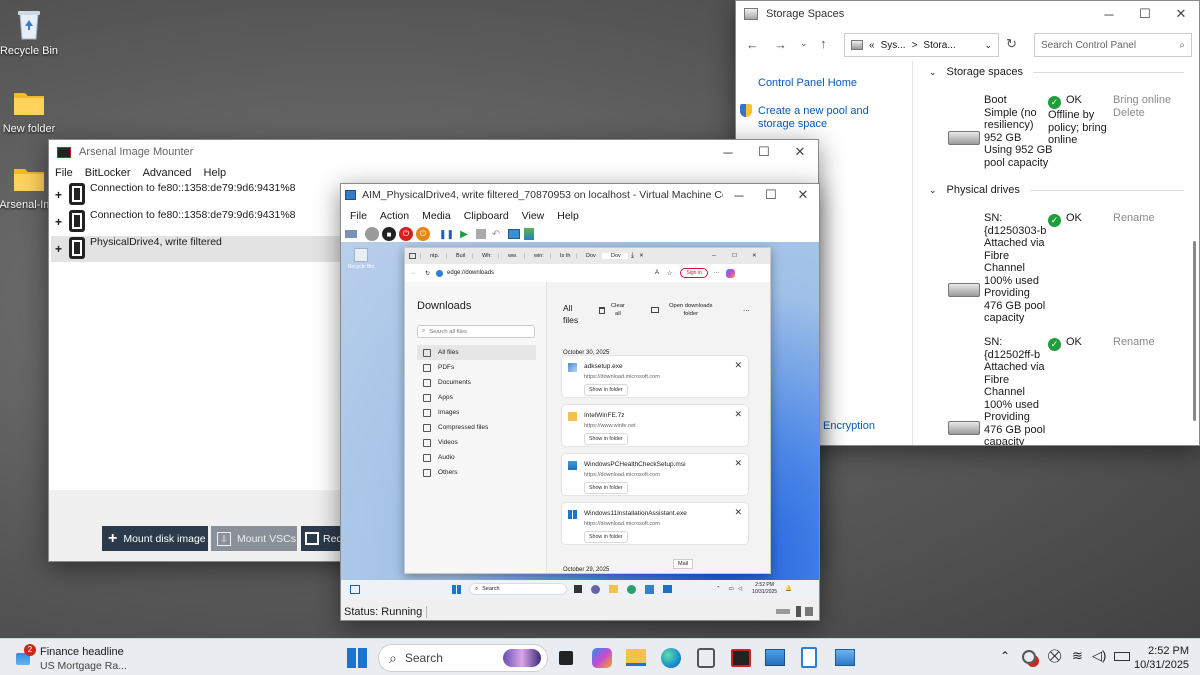  Describe the element at coordinates (476, 331) in the screenshot. I see `downloads-search-input: ⌕ Search all files` at that location.